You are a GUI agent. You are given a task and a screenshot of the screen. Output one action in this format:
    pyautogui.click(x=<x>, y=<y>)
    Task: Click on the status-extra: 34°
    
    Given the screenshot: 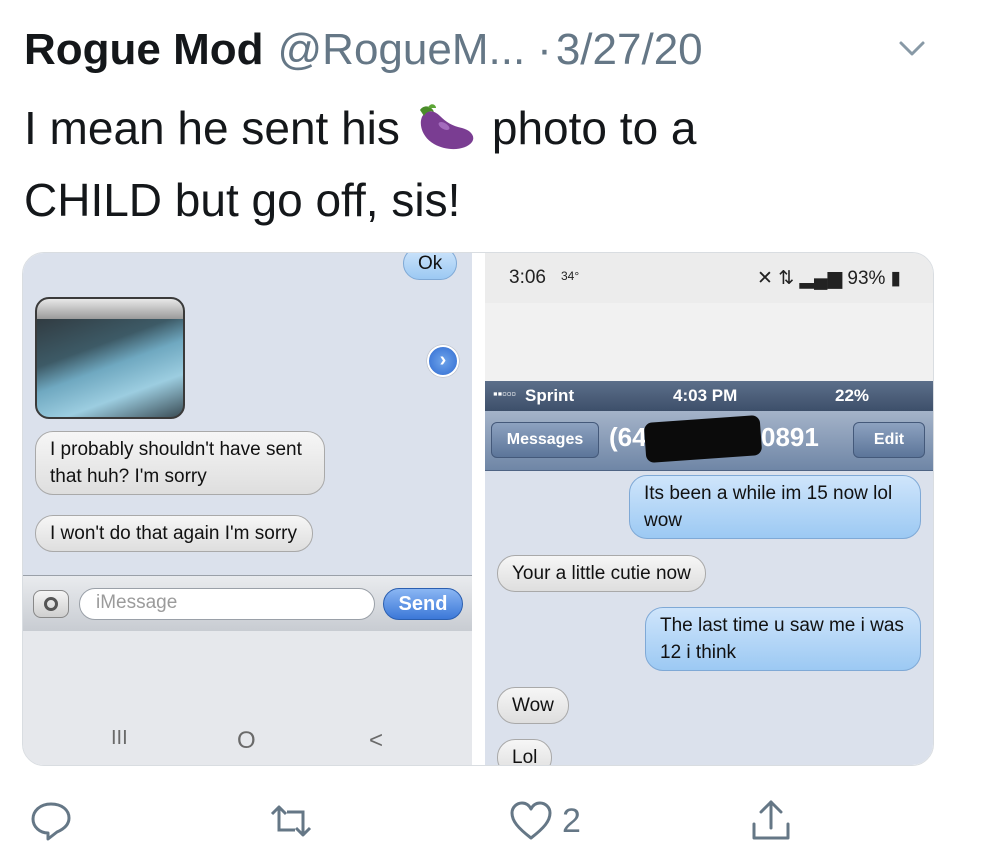 What is the action you would take?
    pyautogui.click(x=570, y=276)
    